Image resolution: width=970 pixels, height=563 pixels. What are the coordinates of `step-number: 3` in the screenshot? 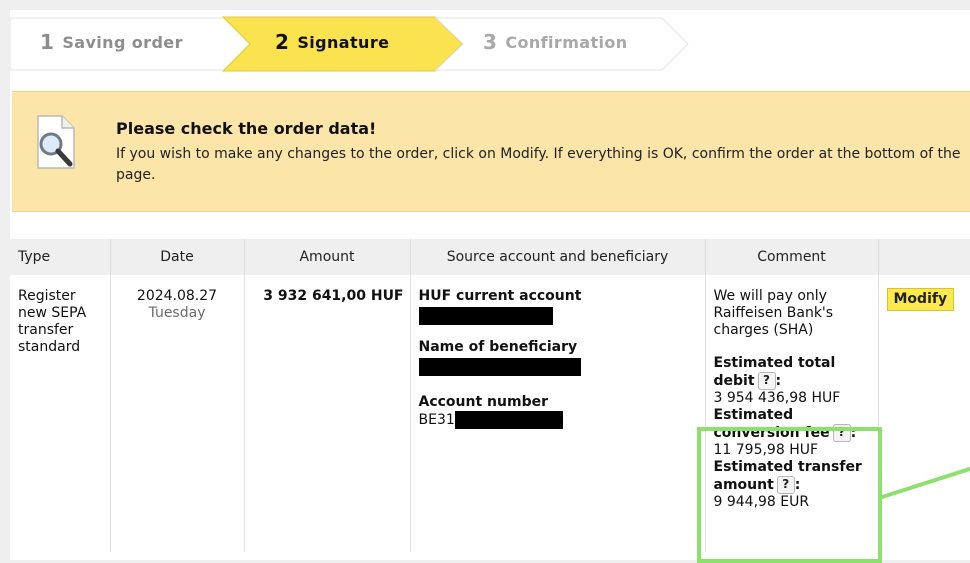 It's located at (490, 42).